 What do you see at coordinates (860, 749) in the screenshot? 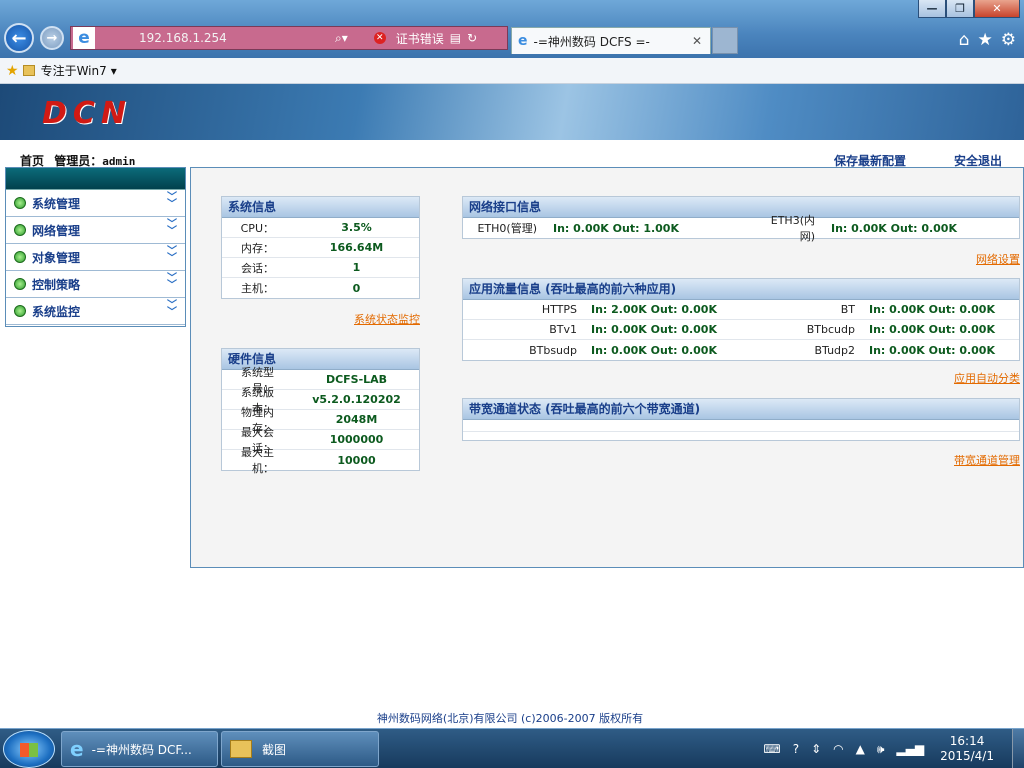
I see `chevron-up-icon: ▲` at bounding box center [860, 749].